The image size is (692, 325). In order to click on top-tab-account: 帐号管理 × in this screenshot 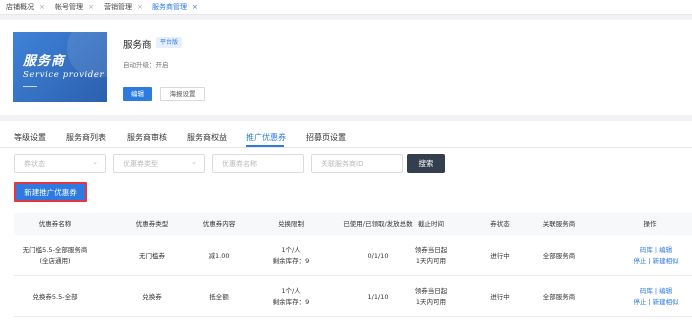, I will do `click(74, 7)`.